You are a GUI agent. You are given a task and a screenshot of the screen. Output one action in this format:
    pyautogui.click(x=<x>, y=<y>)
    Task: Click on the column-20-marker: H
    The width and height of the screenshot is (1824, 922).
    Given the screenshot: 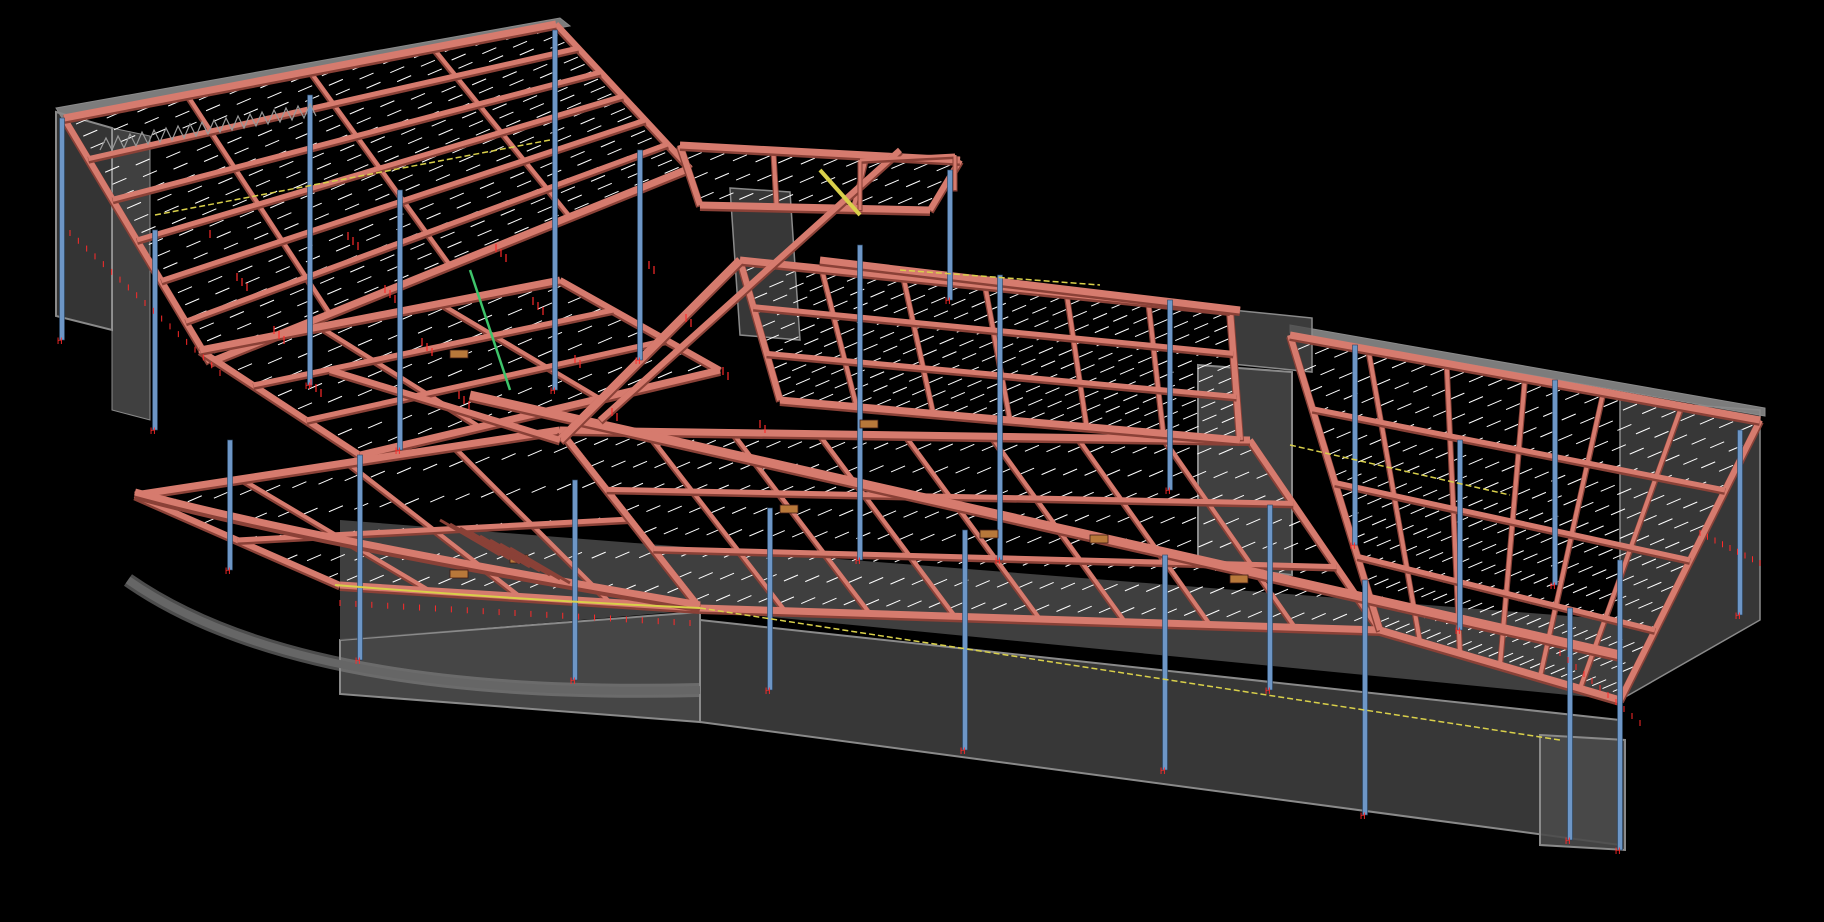 What is the action you would take?
    pyautogui.click(x=1617, y=852)
    